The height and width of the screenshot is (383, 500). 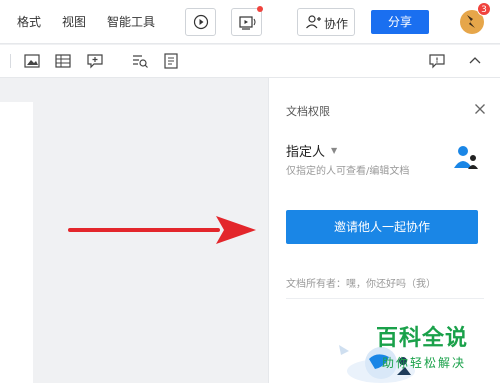 What do you see at coordinates (305, 150) in the screenshot?
I see `permission-selector: 指定人` at bounding box center [305, 150].